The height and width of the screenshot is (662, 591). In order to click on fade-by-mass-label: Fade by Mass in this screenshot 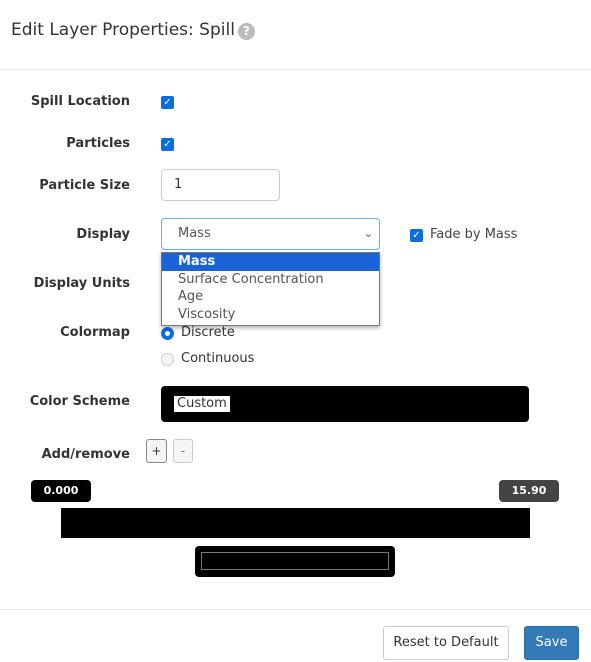, I will do `click(474, 234)`.